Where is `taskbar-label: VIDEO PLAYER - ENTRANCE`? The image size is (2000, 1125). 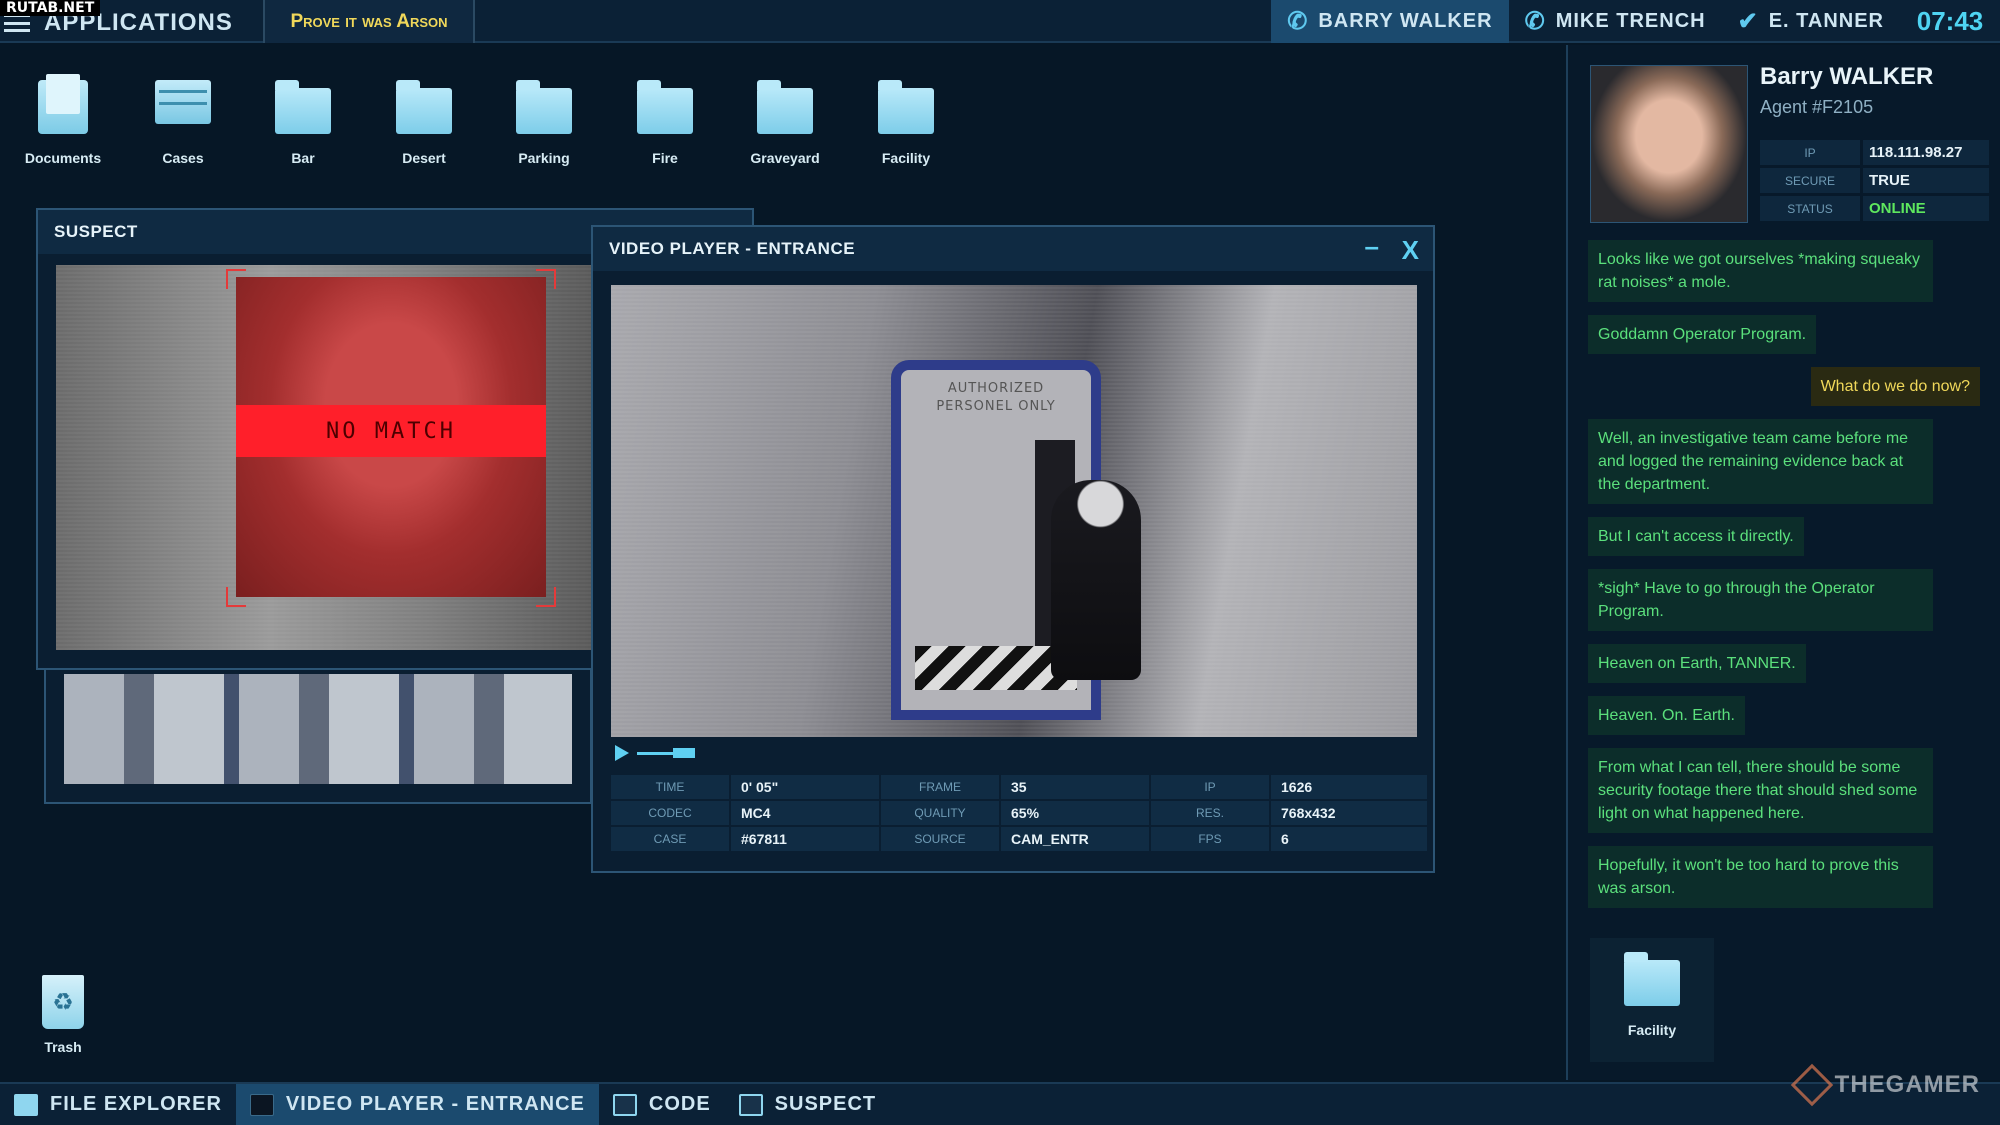 taskbar-label: VIDEO PLAYER - ENTRANCE is located at coordinates (435, 1104).